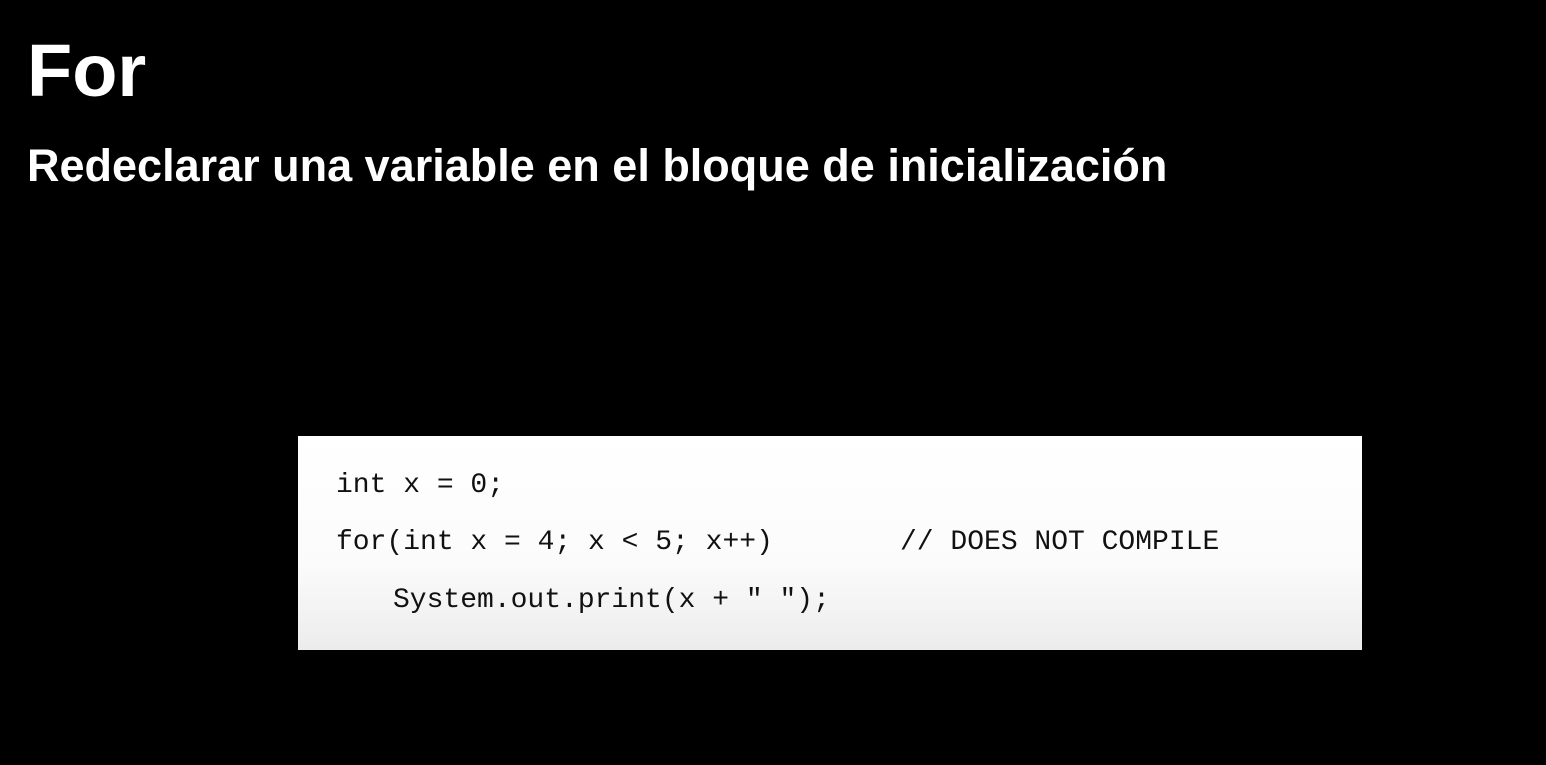 The image size is (1546, 765). What do you see at coordinates (1060, 542) in the screenshot?
I see `code-comment: // DOES NOT COMPILE` at bounding box center [1060, 542].